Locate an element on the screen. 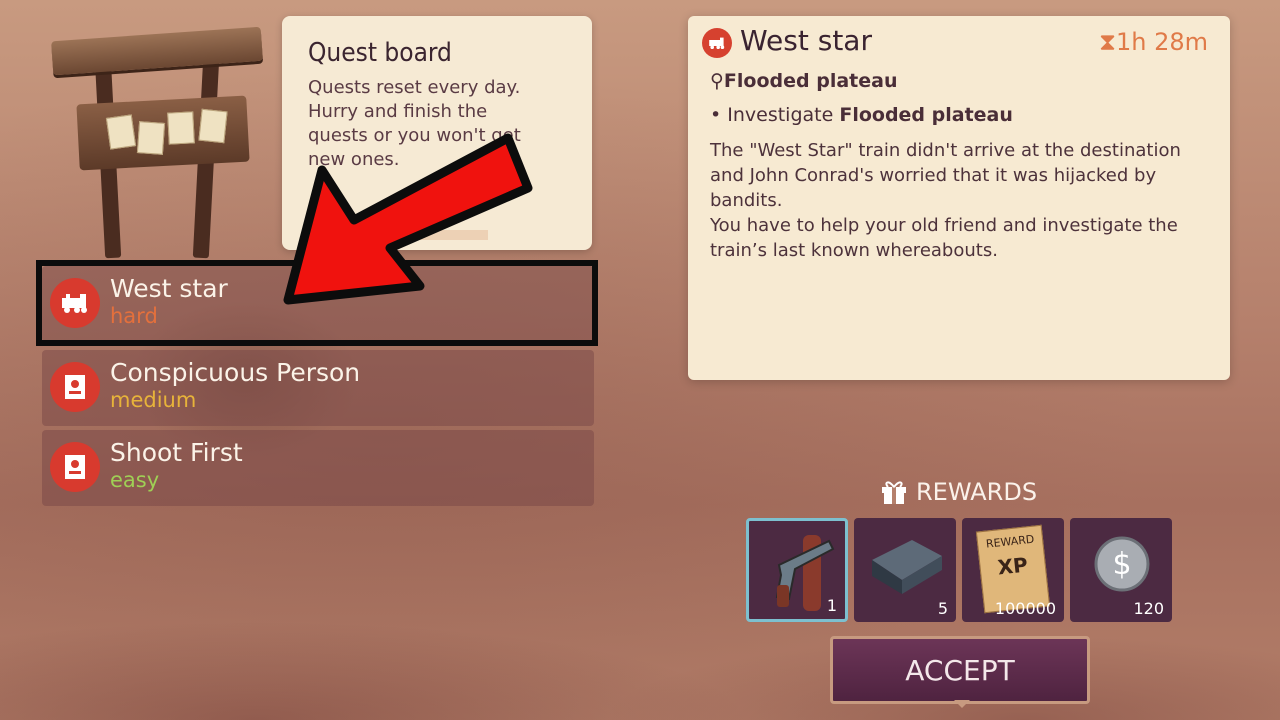  accept-button-pointer is located at coordinates (962, 704).